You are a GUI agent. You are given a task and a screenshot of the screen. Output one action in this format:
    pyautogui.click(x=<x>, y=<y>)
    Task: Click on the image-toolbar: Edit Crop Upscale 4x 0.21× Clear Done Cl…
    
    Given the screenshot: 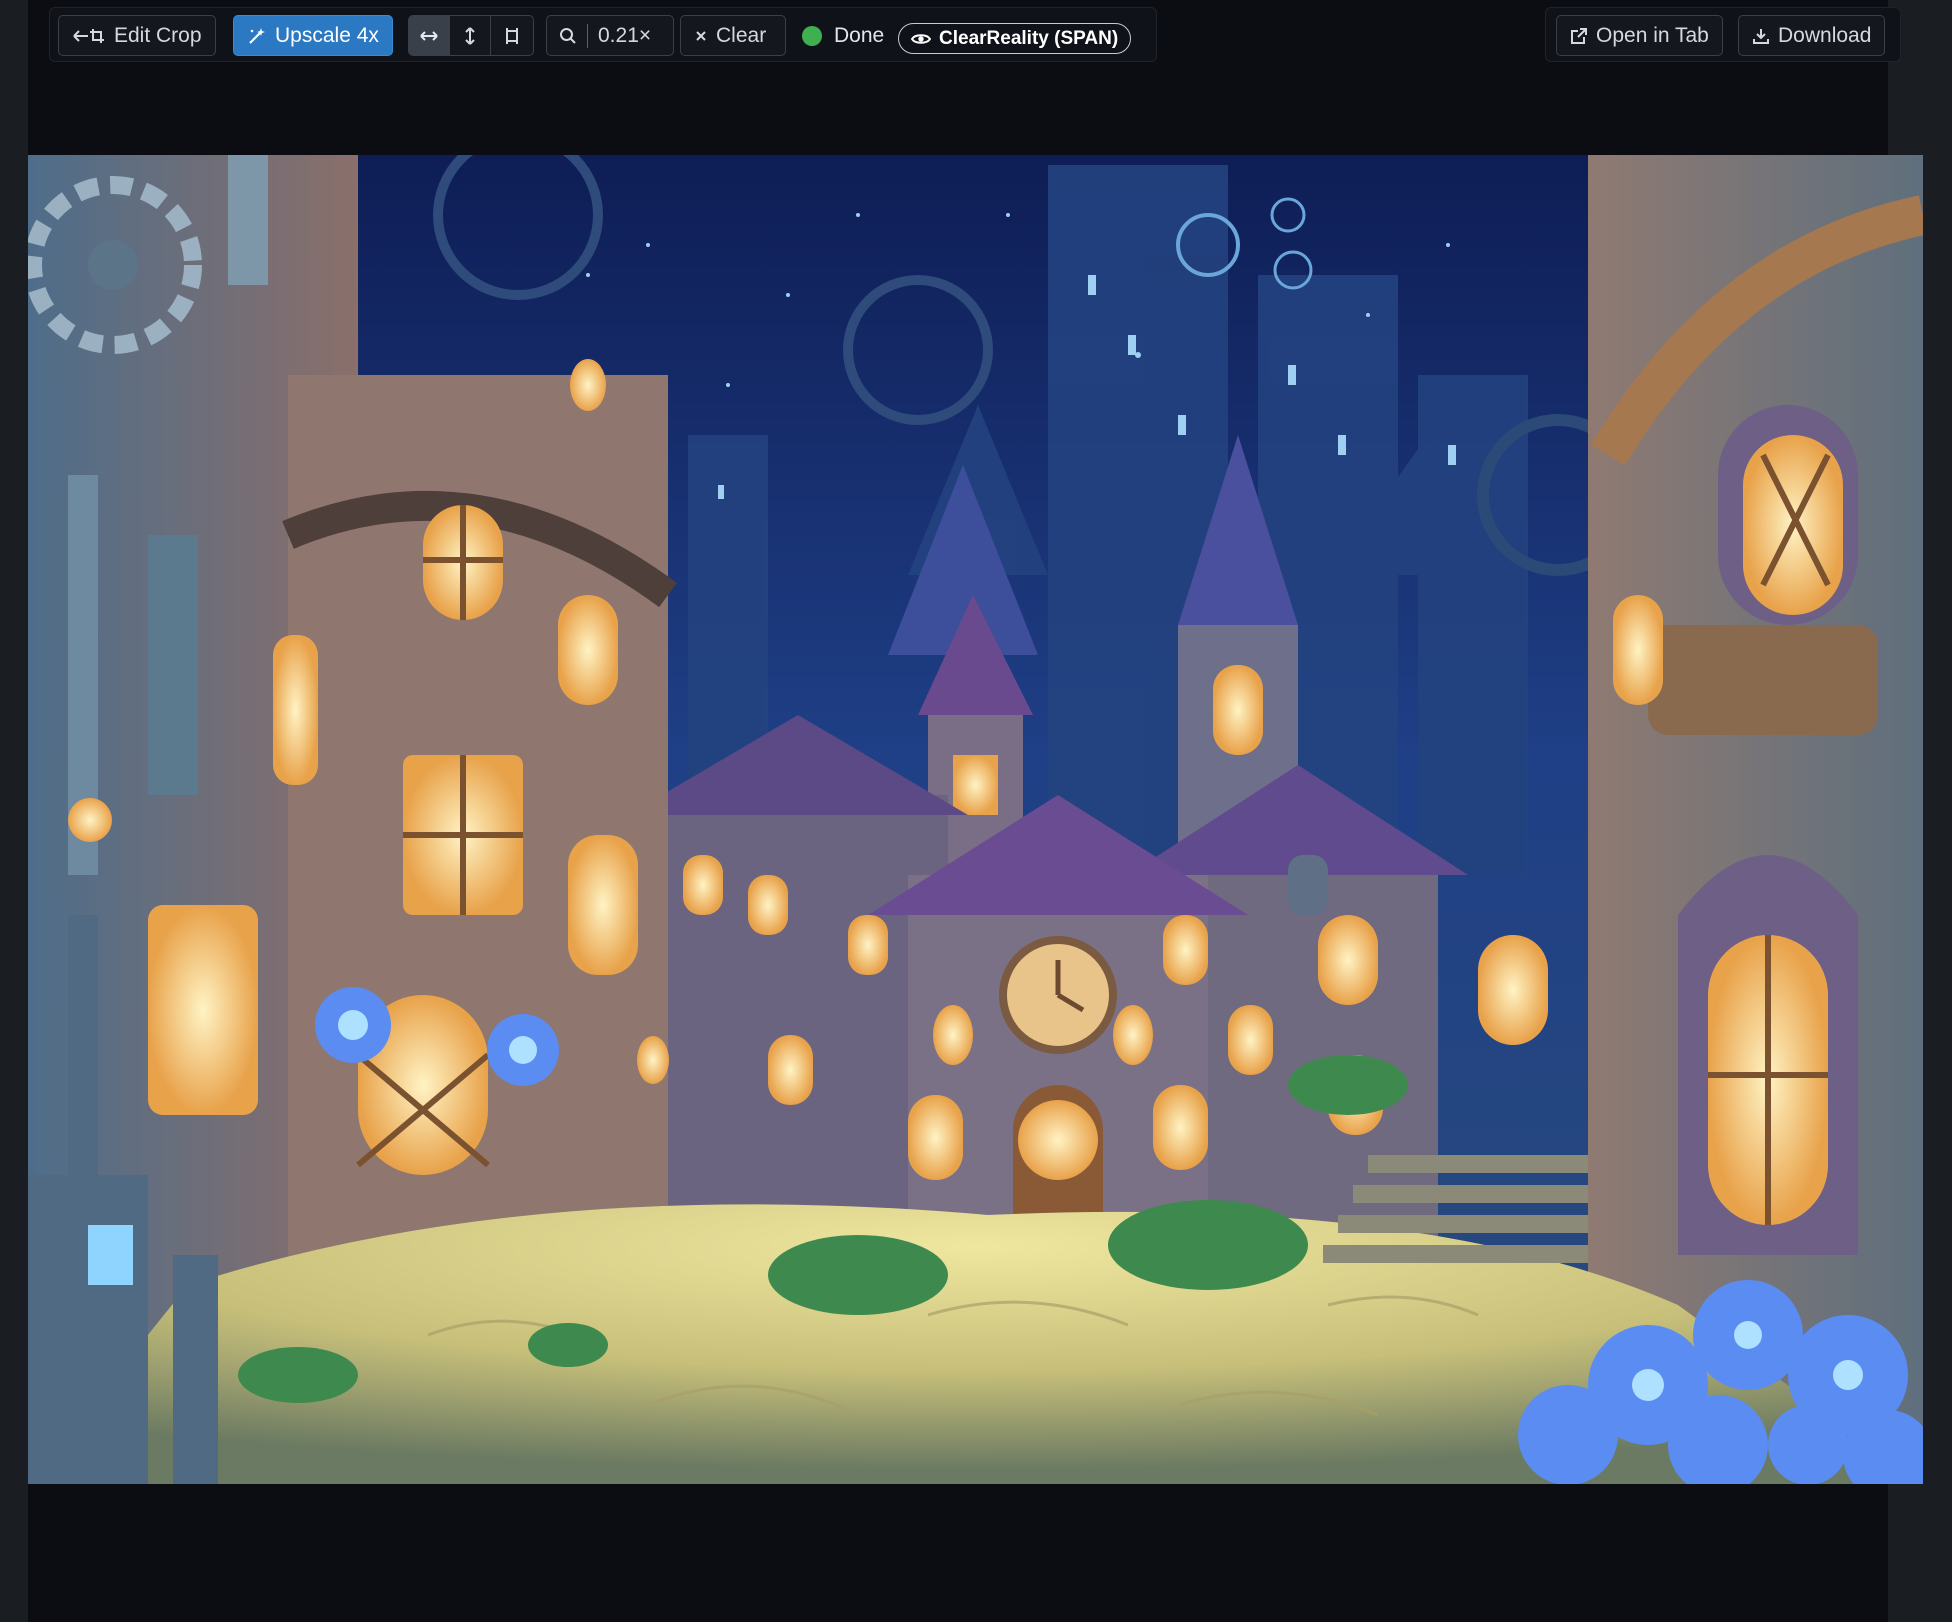 What is the action you would take?
    pyautogui.click(x=603, y=34)
    